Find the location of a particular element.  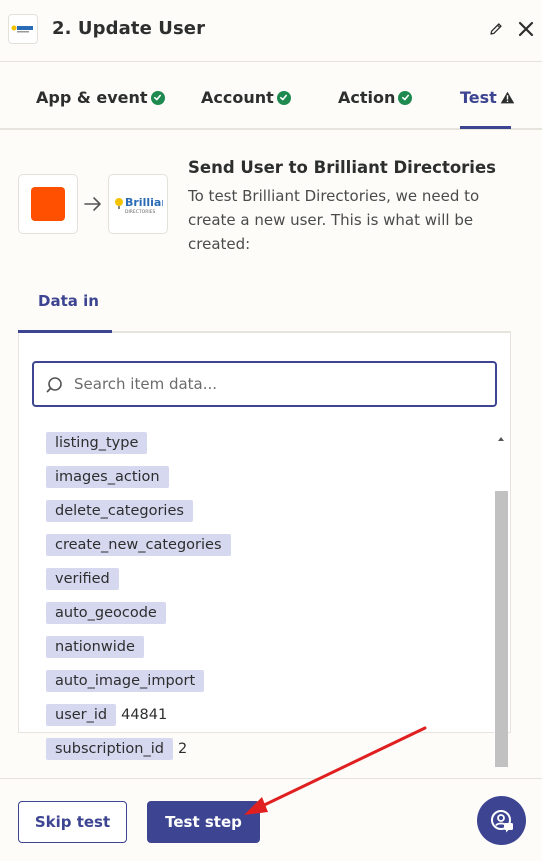

field-key-pill: verified is located at coordinates (82, 579).